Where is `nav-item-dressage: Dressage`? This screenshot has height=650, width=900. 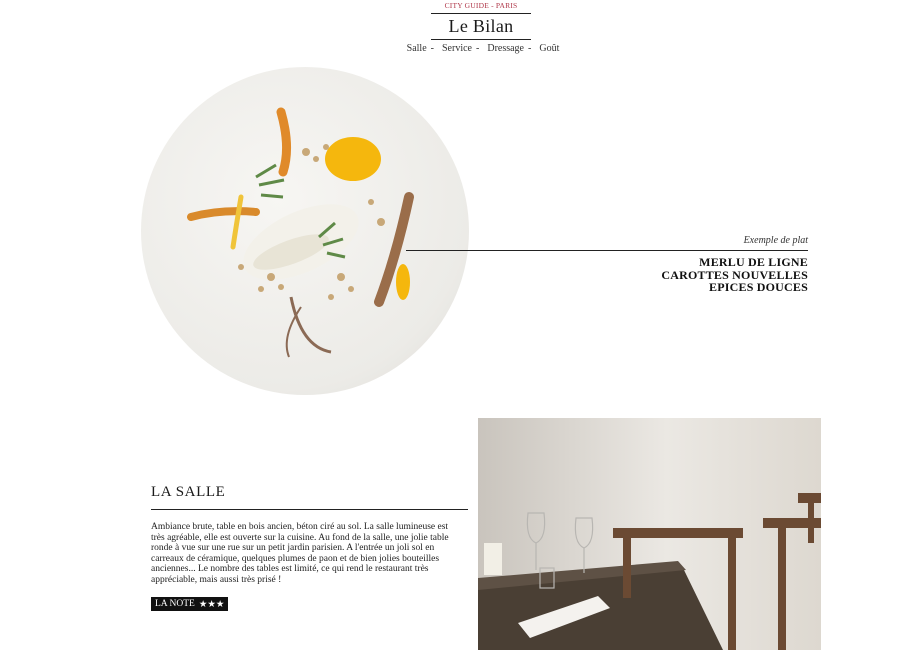 nav-item-dressage: Dressage is located at coordinates (505, 48).